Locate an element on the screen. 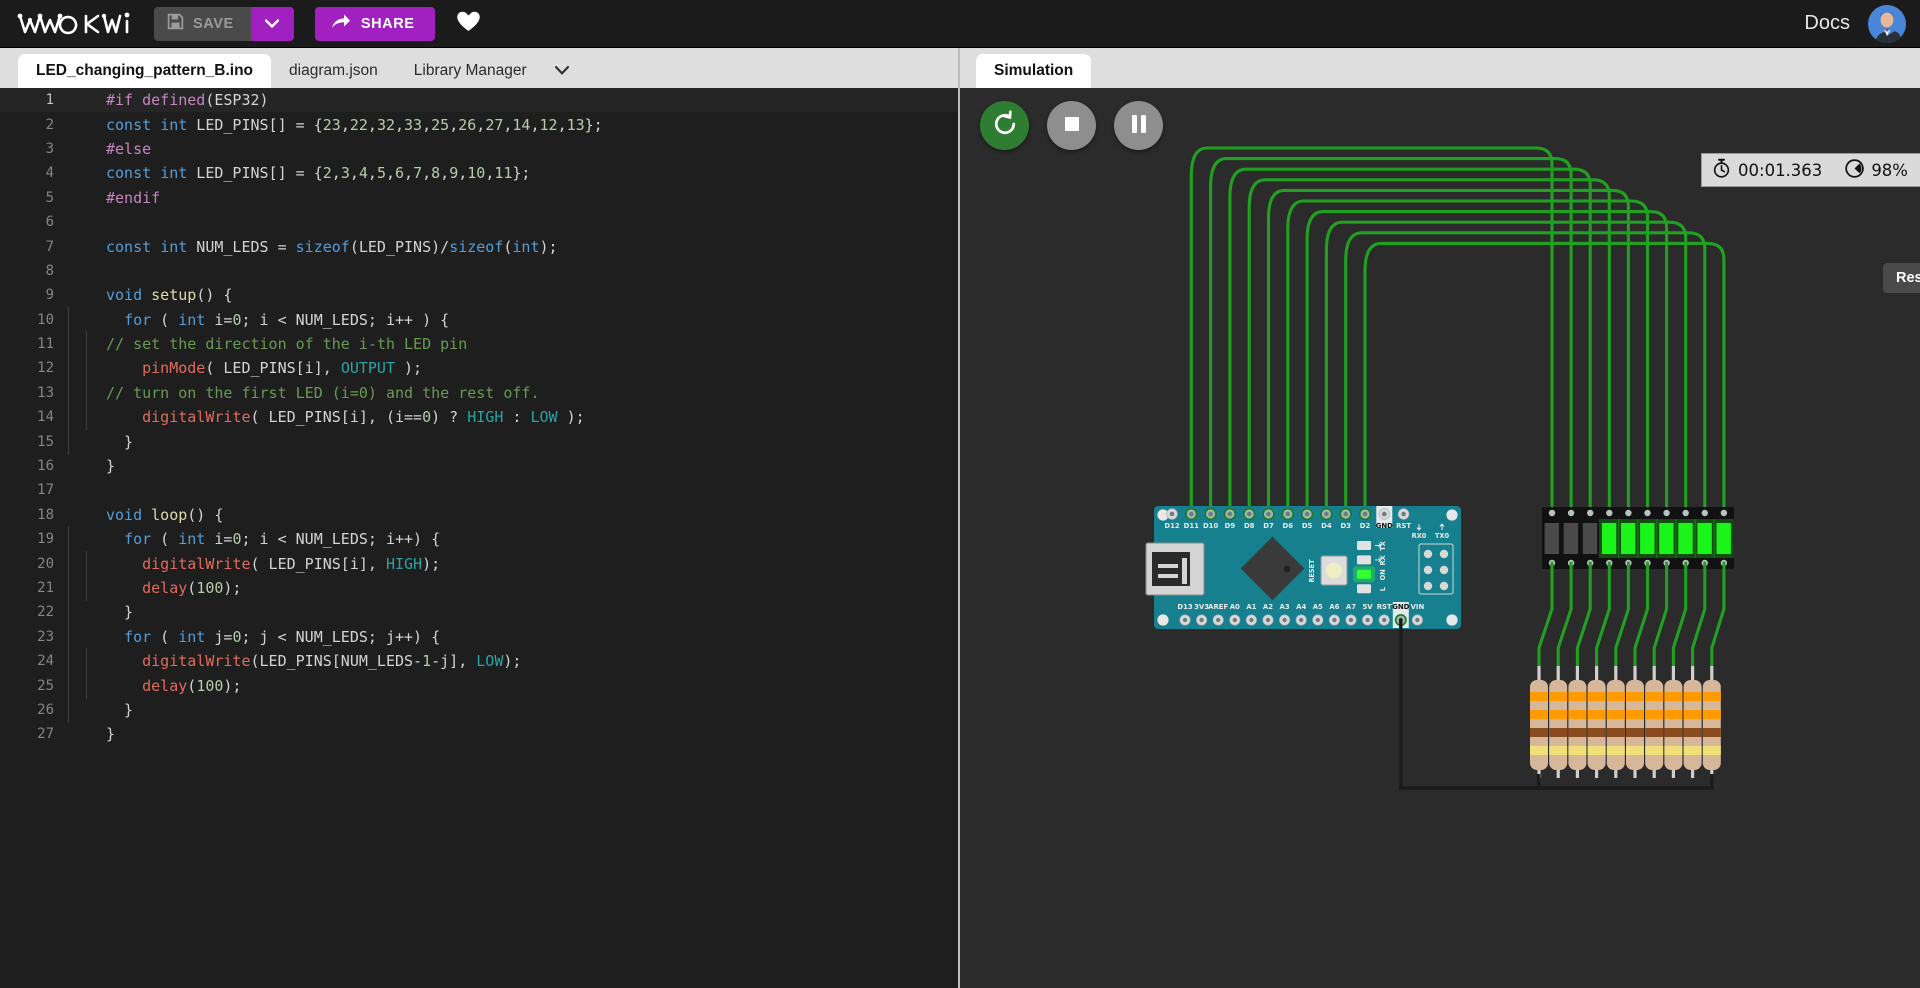 This screenshot has height=988, width=1920. code-line: 22 } is located at coordinates (479, 612).